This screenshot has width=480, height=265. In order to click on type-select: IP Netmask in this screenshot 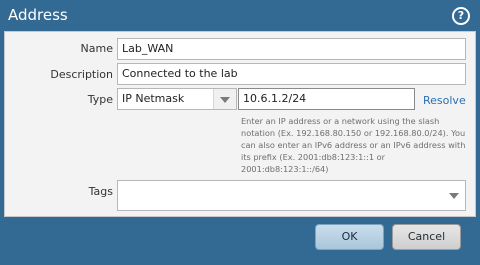, I will do `click(177, 99)`.